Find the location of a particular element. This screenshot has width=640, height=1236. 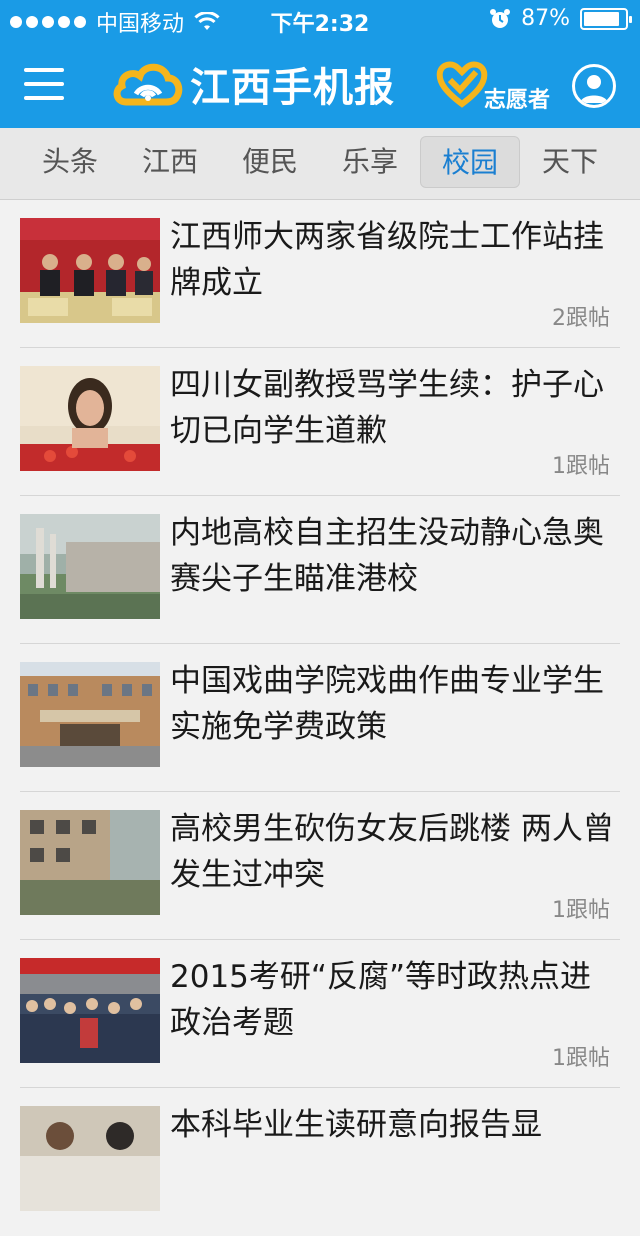

battery-icon is located at coordinates (606, 18).